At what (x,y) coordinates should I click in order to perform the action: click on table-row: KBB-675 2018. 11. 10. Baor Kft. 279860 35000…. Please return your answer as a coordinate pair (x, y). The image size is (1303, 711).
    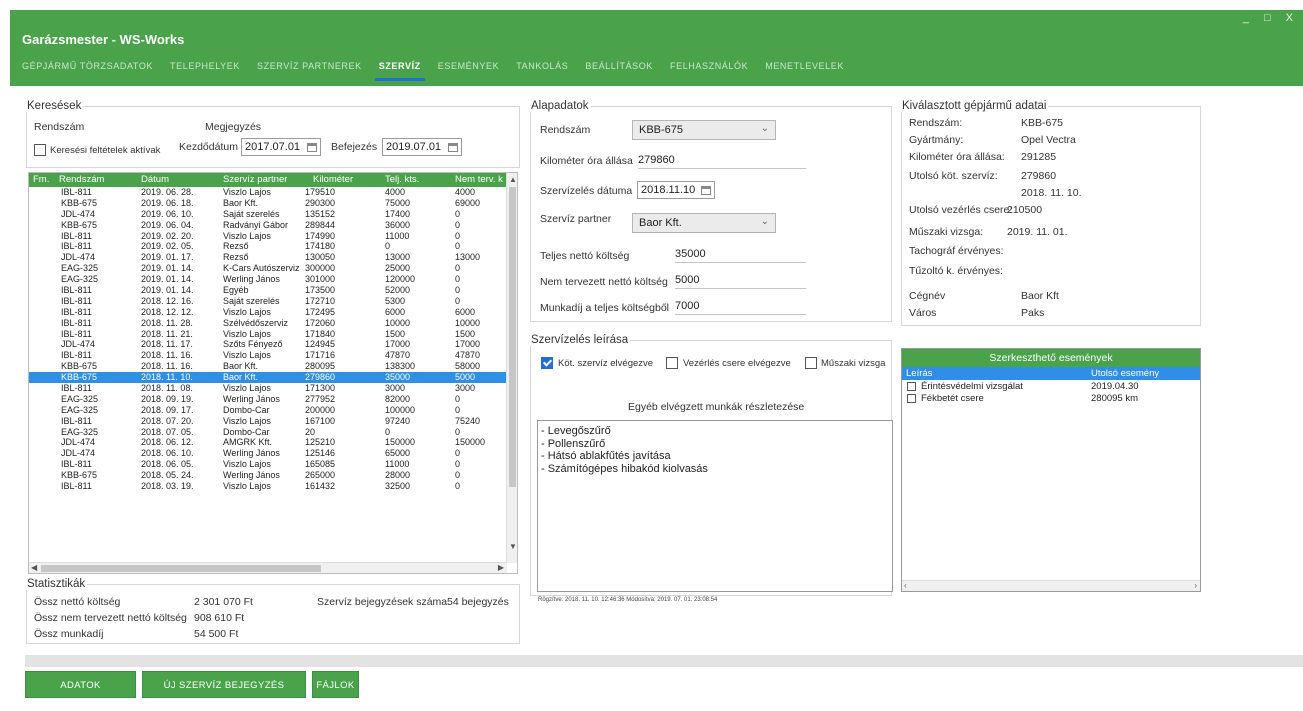
    Looking at the image, I should click on (268, 378).